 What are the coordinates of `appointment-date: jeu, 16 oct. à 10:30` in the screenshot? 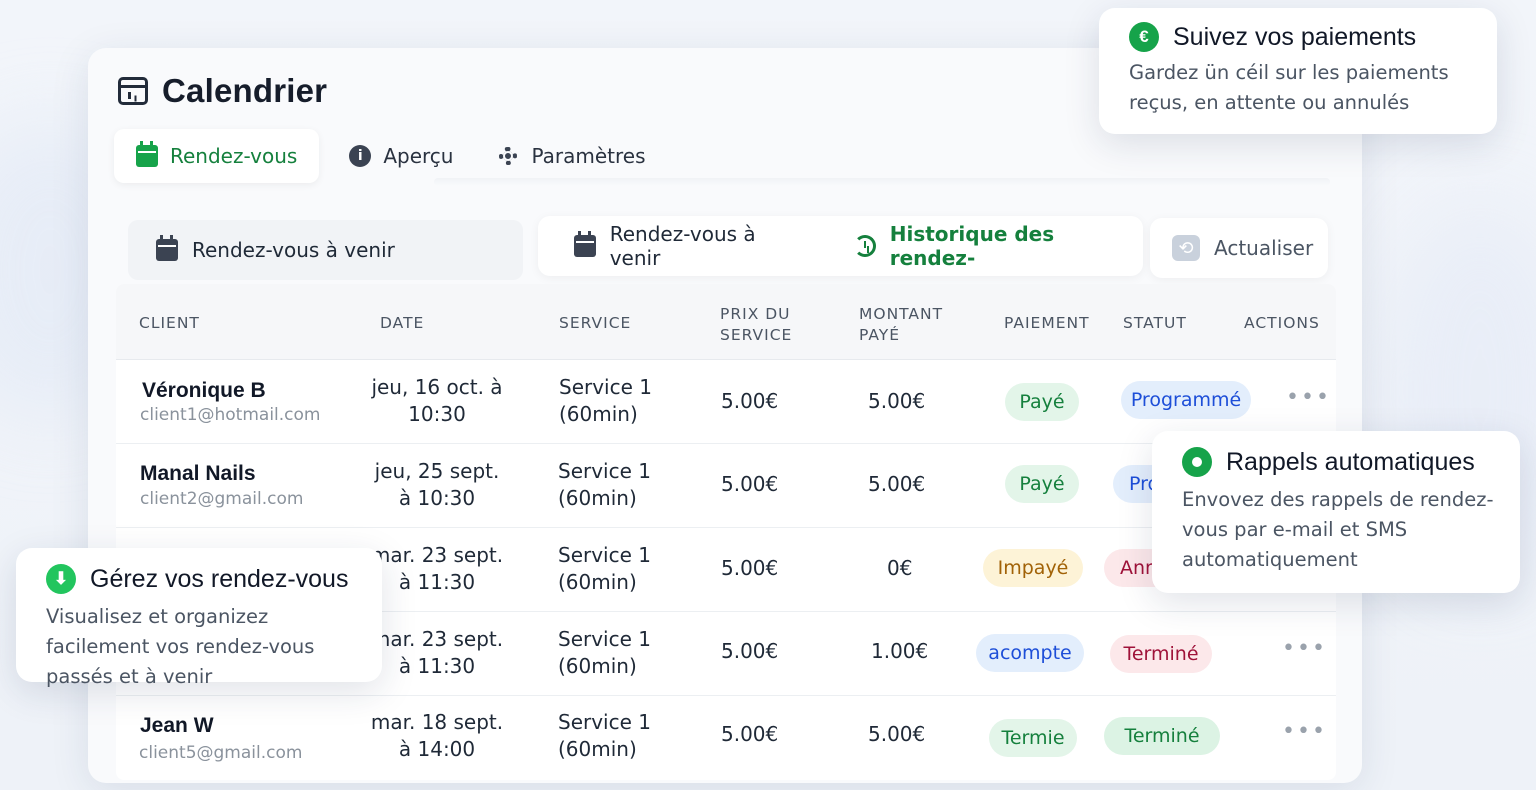 It's located at (437, 401).